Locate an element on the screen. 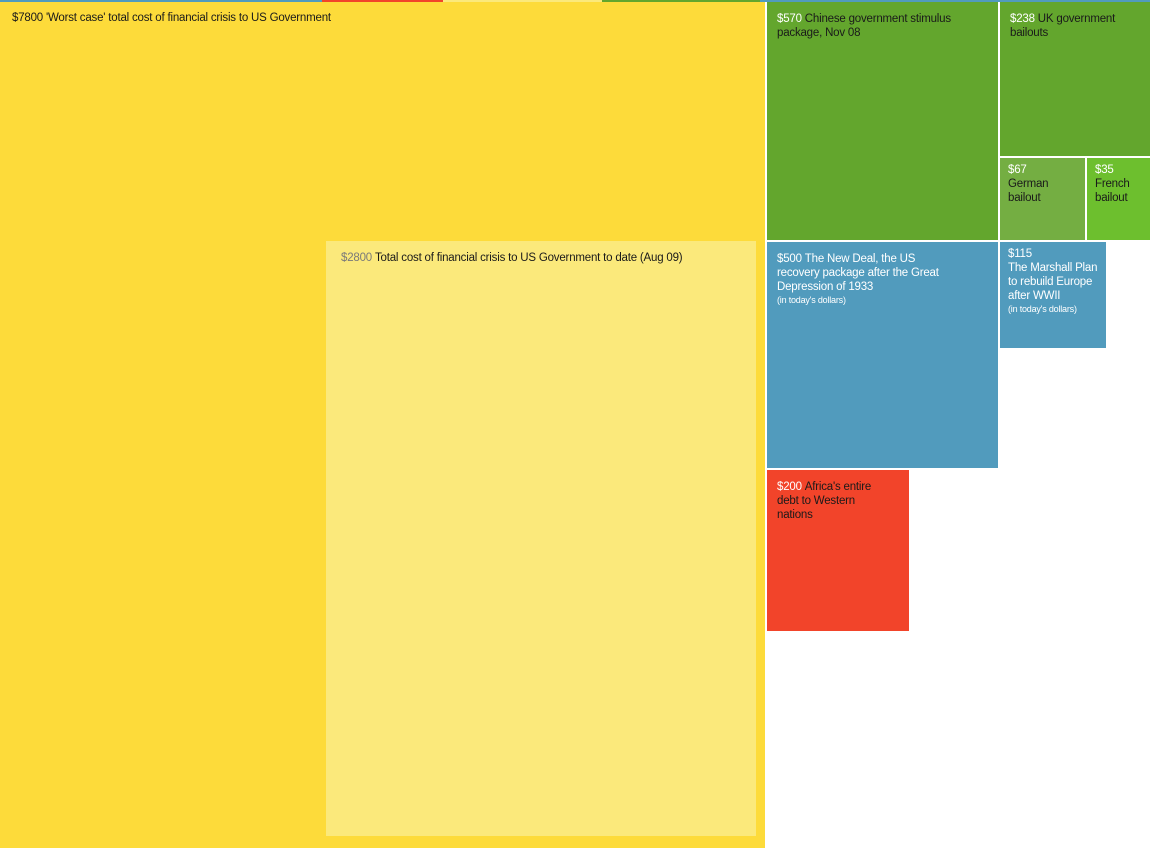 This screenshot has width=1150, height=852. tile-value-french-bailout: $35 is located at coordinates (1104, 170).